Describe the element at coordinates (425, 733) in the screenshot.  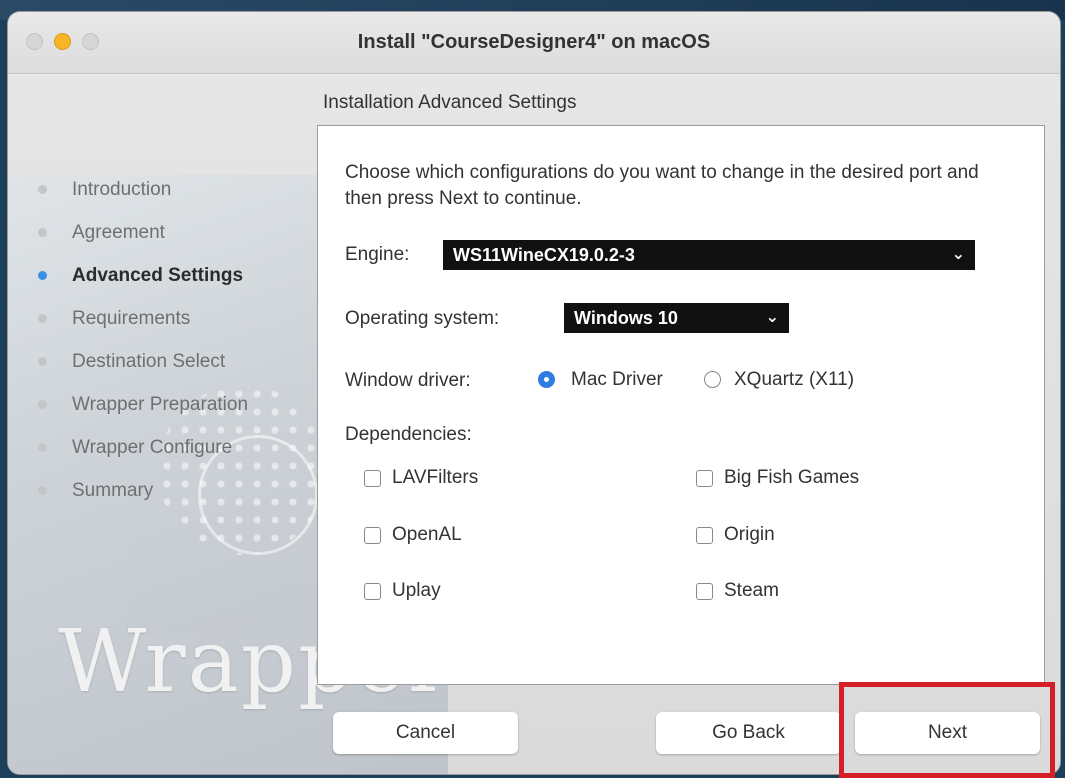
I see `cancel-button: Cancel` at that location.